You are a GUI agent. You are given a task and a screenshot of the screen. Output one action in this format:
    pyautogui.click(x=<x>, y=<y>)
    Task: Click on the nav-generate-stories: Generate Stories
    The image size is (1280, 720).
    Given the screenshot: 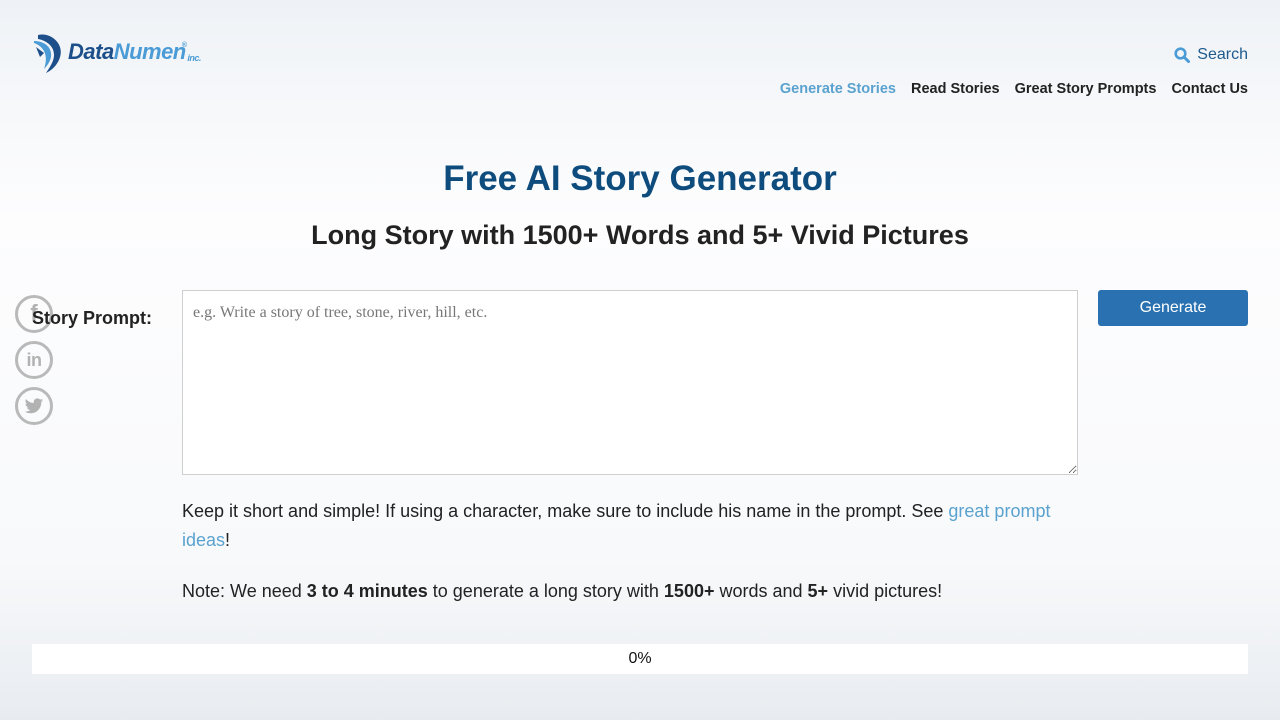 What is the action you would take?
    pyautogui.click(x=838, y=89)
    